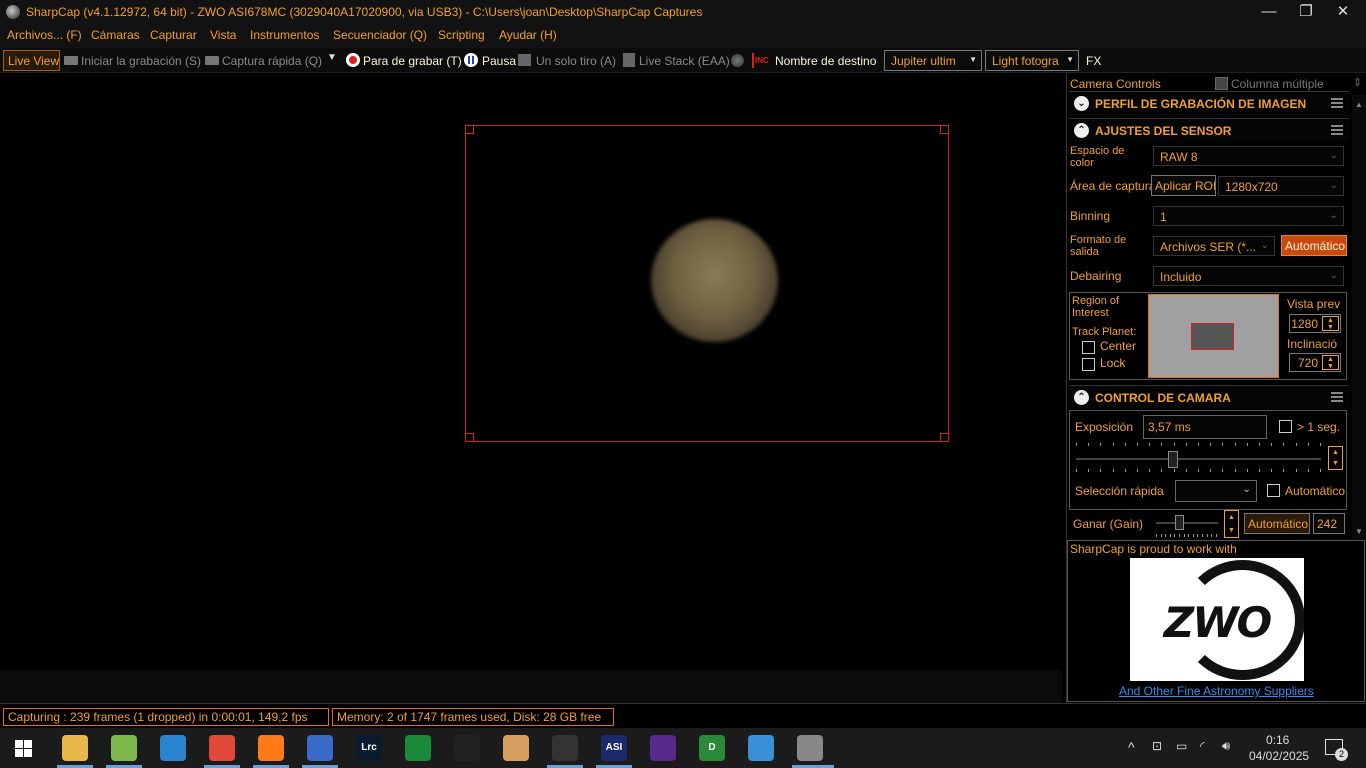  Describe the element at coordinates (1329, 523) in the screenshot. I see `gain-value-field: 242` at that location.